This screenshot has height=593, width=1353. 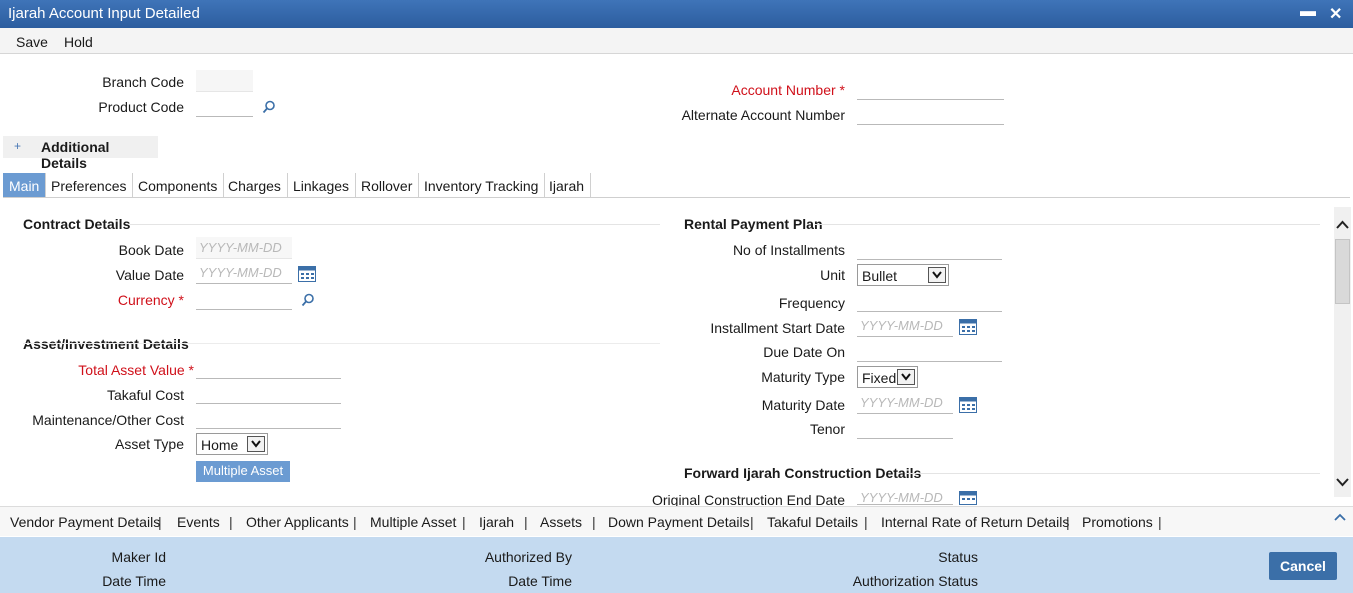 What do you see at coordinates (676, 41) in the screenshot?
I see `menu-bar: Save Hold` at bounding box center [676, 41].